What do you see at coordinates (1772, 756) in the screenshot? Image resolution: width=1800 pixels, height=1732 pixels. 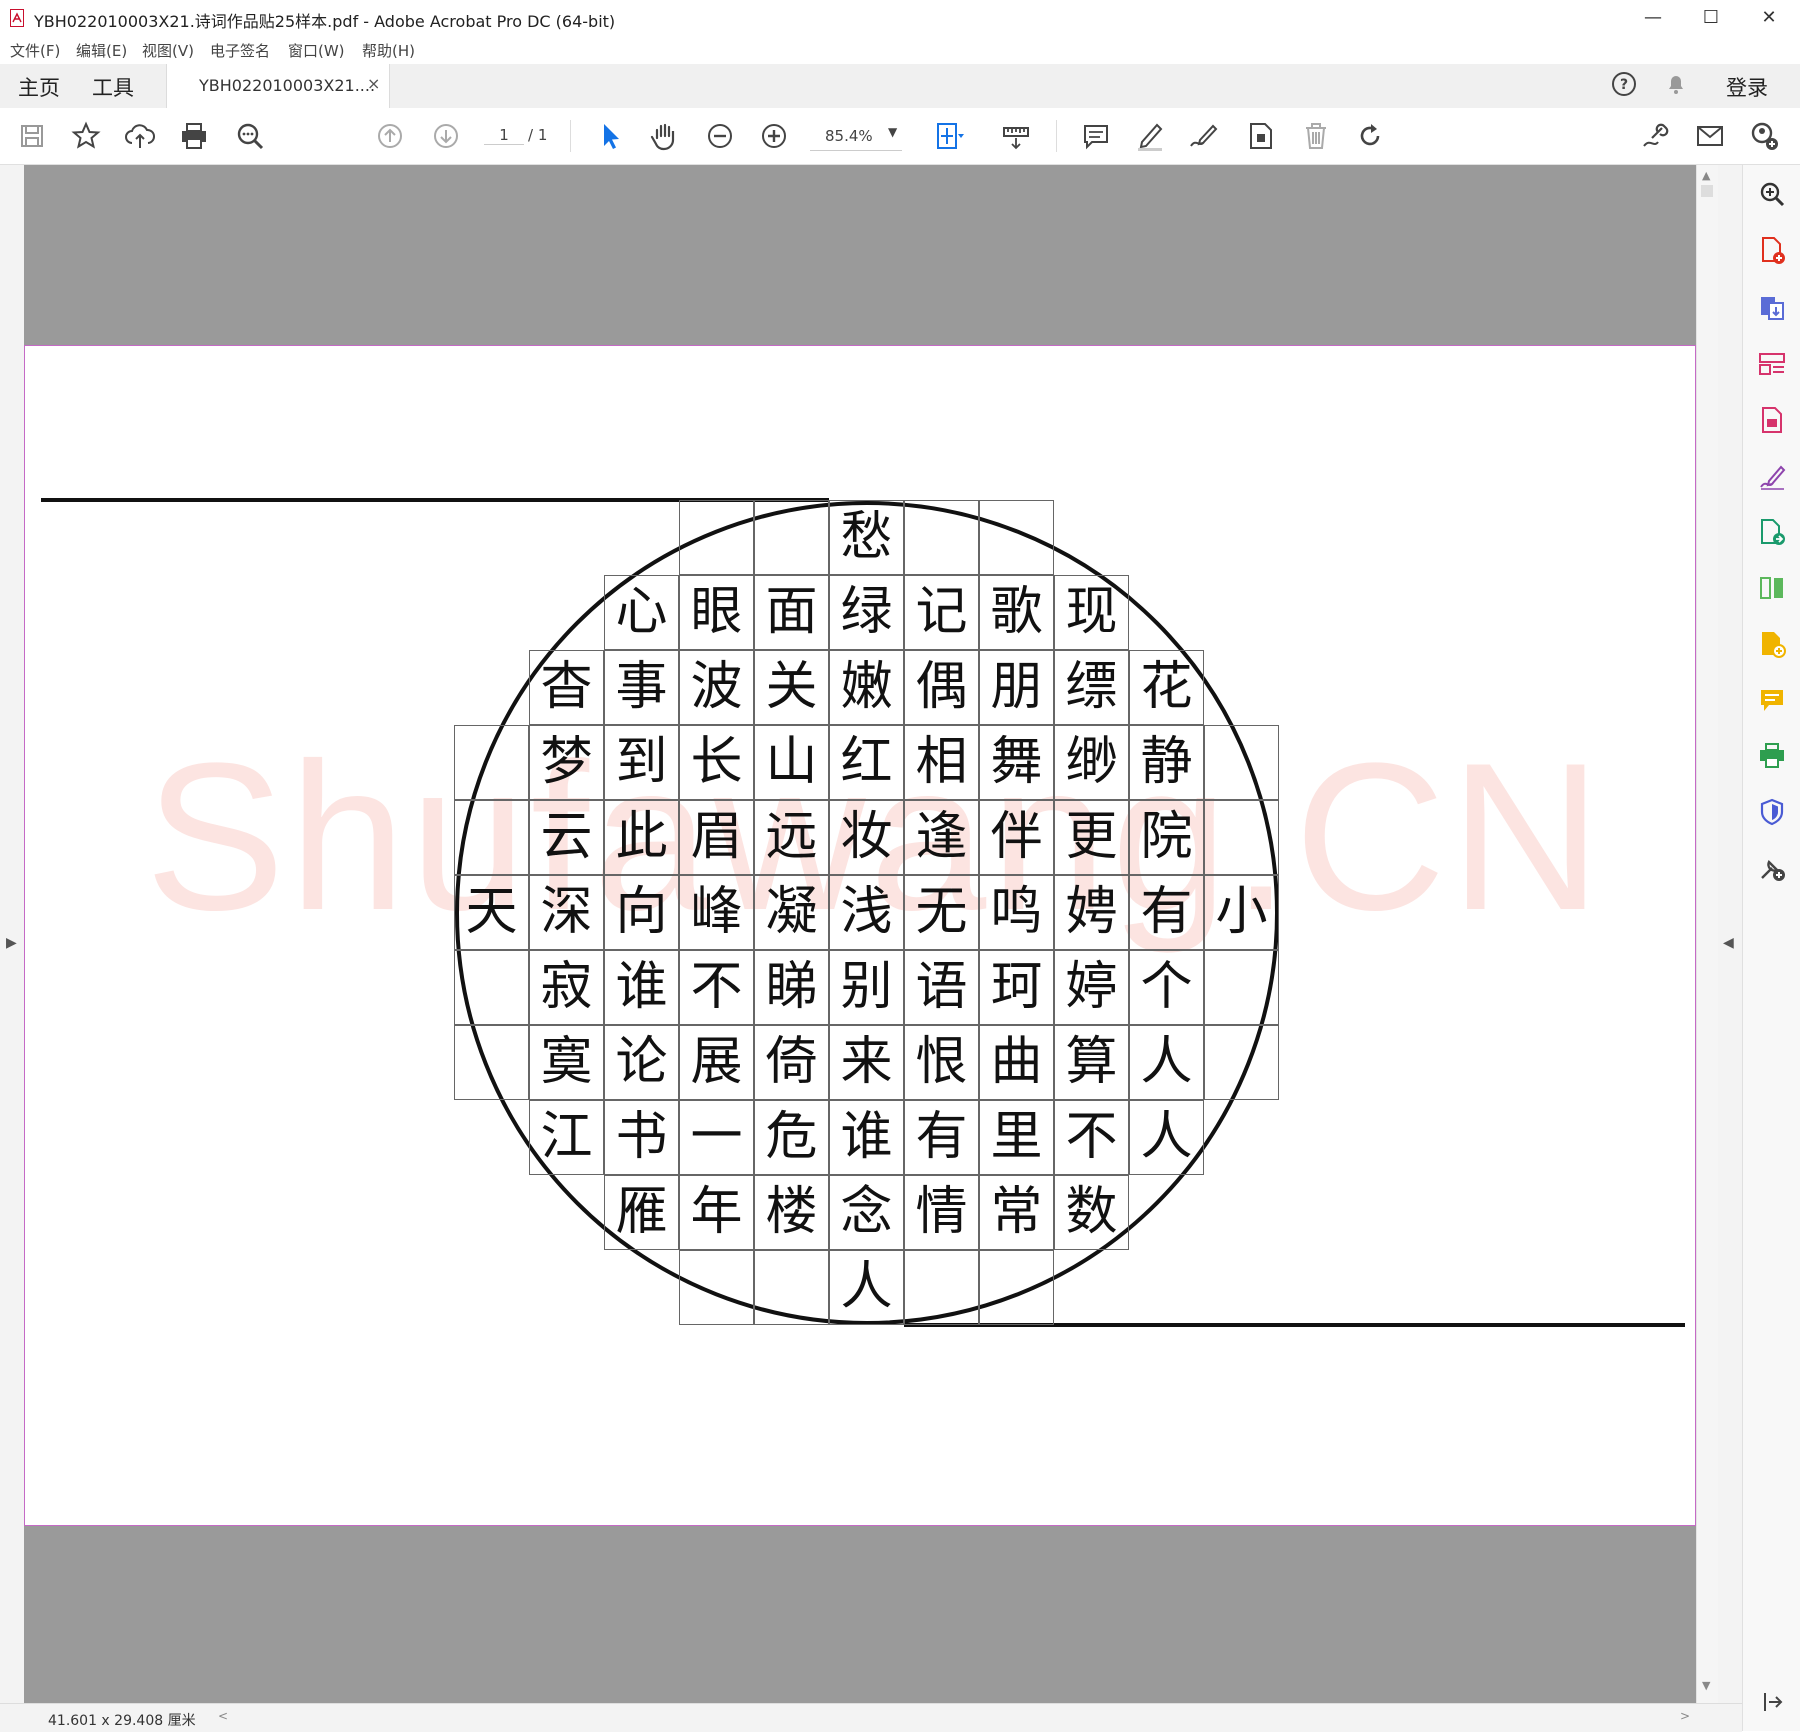 I see `print-production-icon` at bounding box center [1772, 756].